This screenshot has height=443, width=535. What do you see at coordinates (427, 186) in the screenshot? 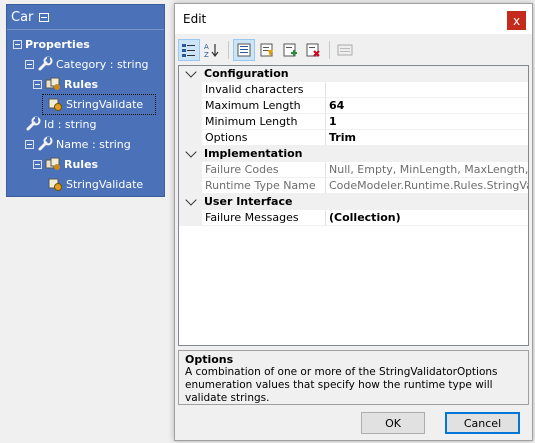
I see `property-value: CodeModeler.Runtime.Rules.StringValidat` at bounding box center [427, 186].